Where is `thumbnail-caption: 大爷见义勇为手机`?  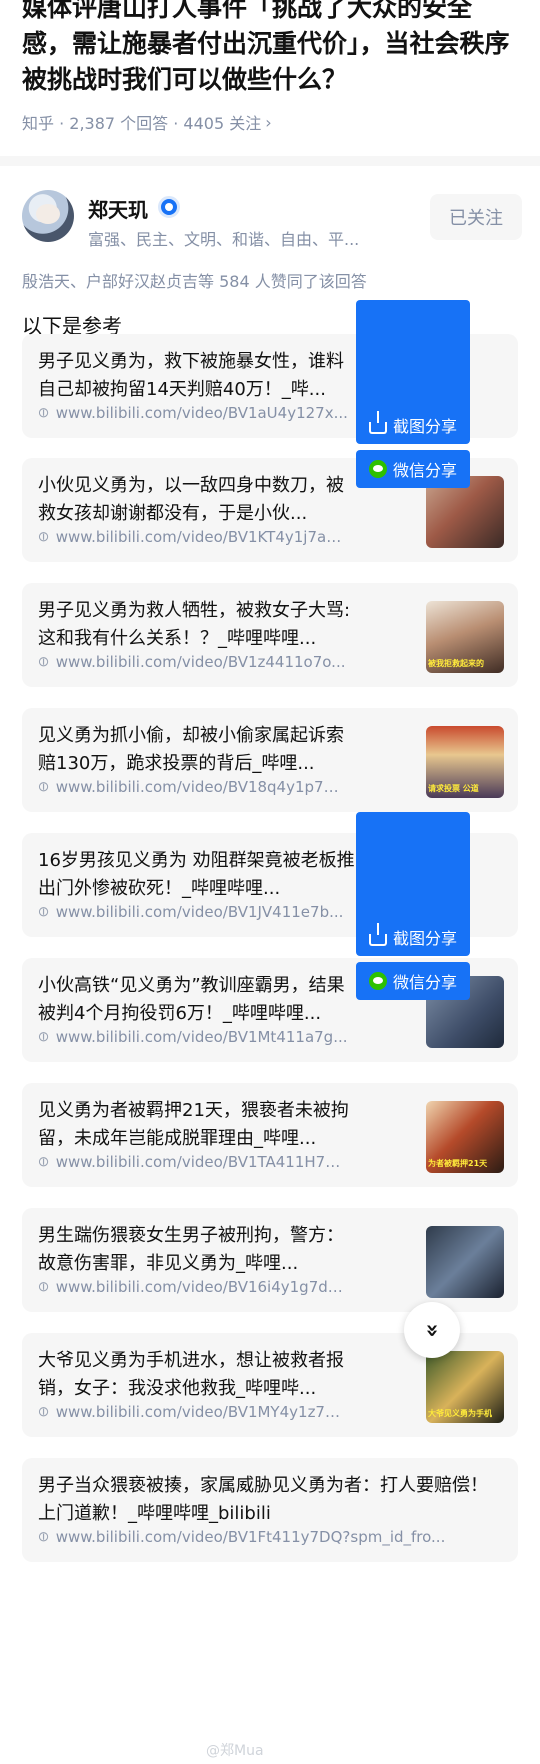 thumbnail-caption: 大爷见义勇为手机 is located at coordinates (460, 1413).